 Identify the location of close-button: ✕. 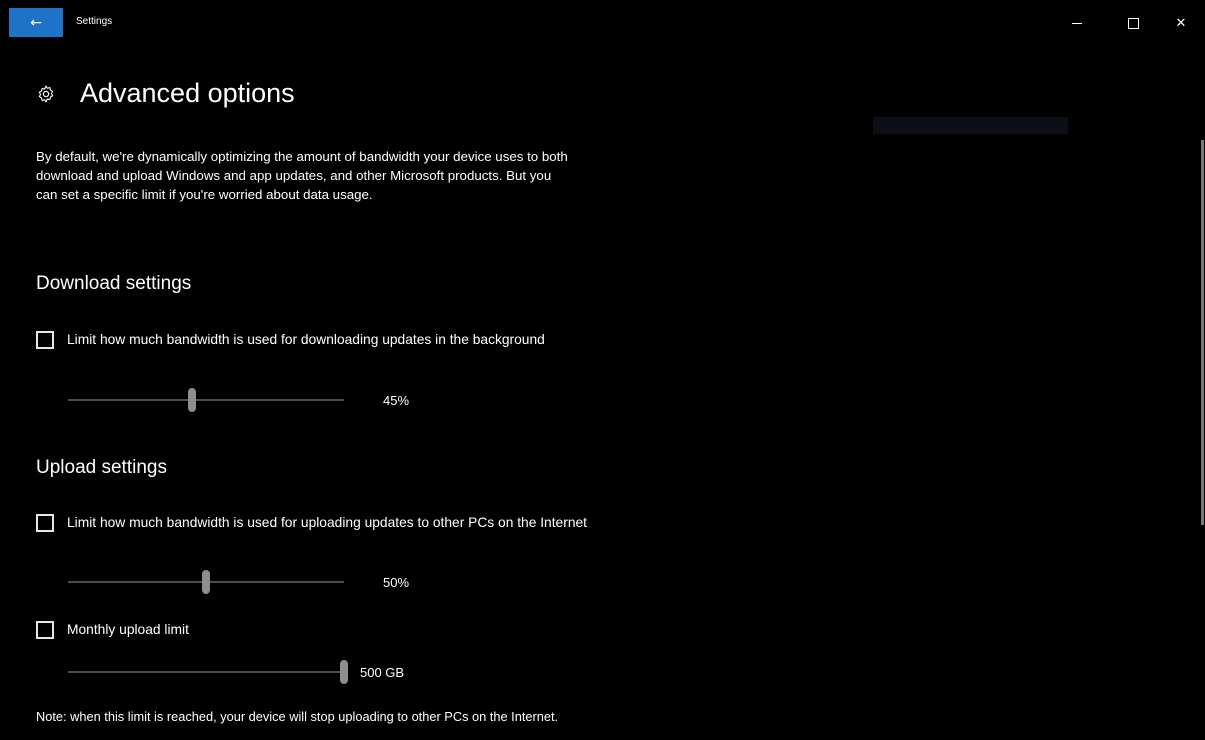
(1181, 23).